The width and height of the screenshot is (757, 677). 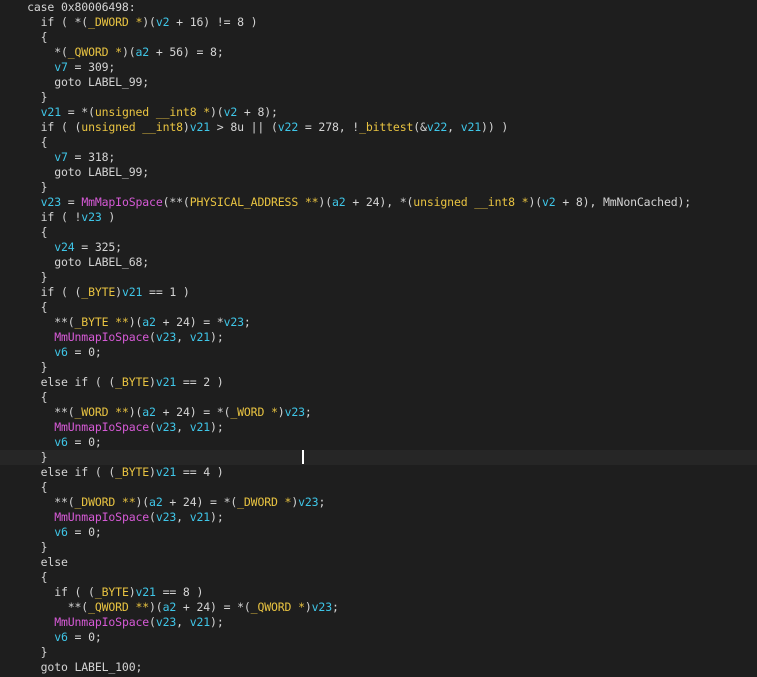 I want to click on code-token-func: MmMapIoSpace, so click(x=122, y=202).